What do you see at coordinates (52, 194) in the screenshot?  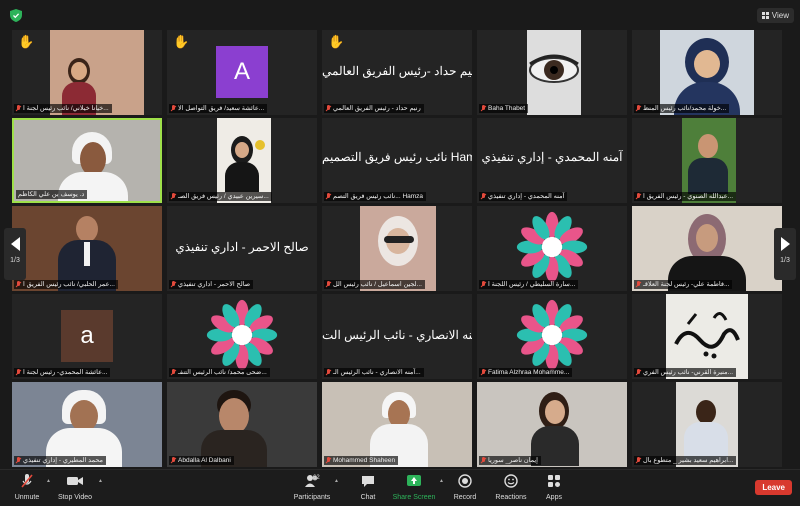 I see `participant-name-label: د. يوسف بن علي الكاظم` at bounding box center [52, 194].